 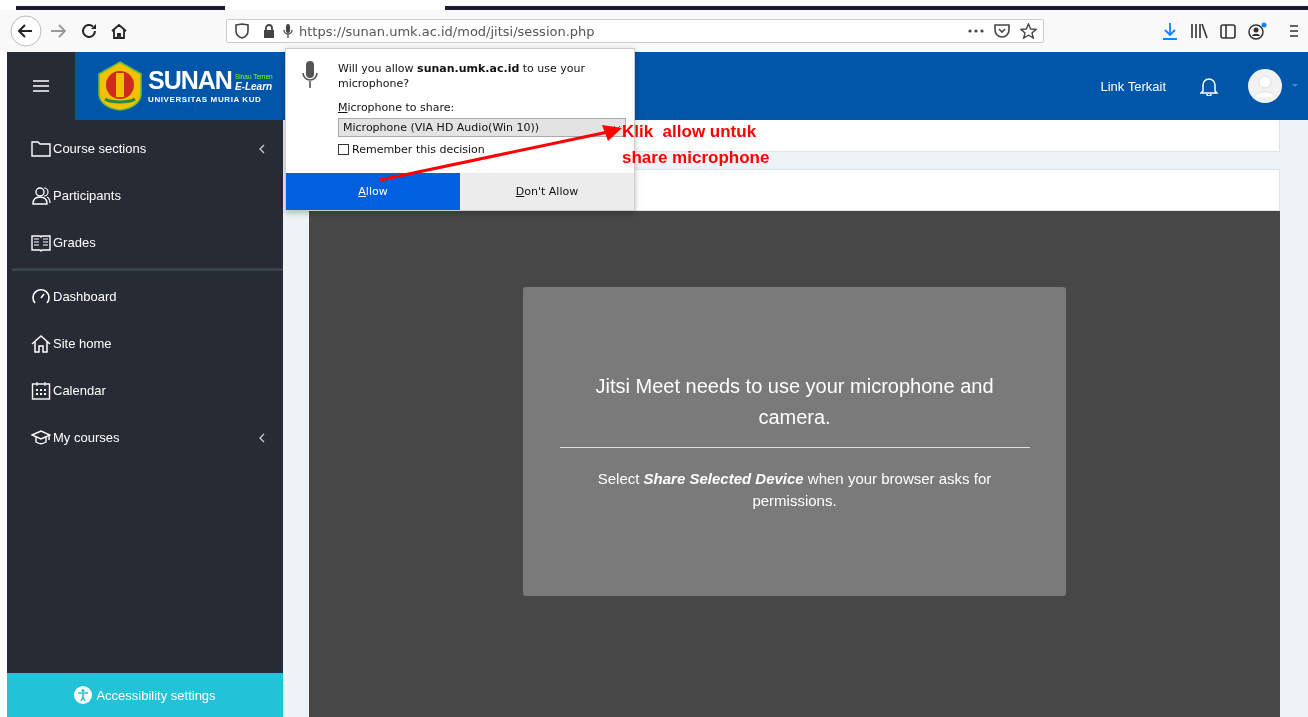 What do you see at coordinates (26, 31) in the screenshot?
I see `back-icon` at bounding box center [26, 31].